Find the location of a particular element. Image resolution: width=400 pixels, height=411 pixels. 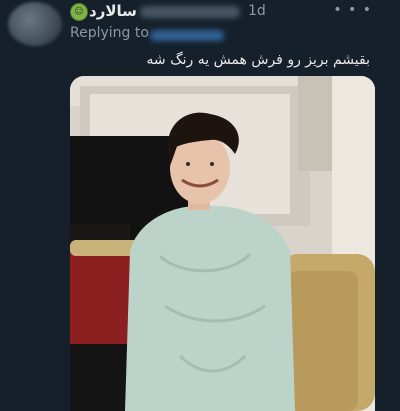

more-horizontal-icon: • • • is located at coordinates (352, 10).